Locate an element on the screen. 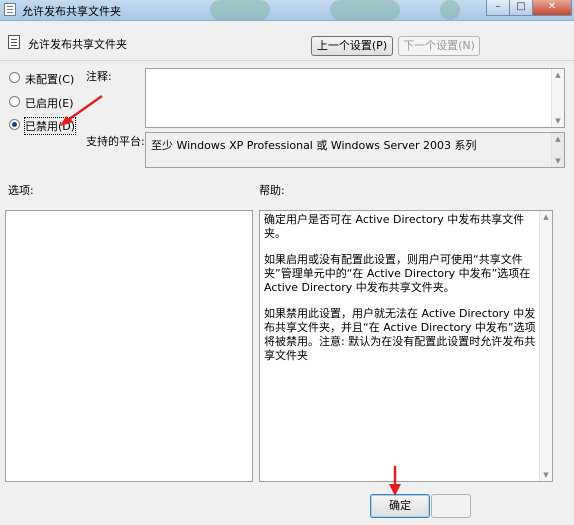 Image resolution: width=574 pixels, height=525 pixels. comment-scrollbar: ▲ ▼ is located at coordinates (557, 98).